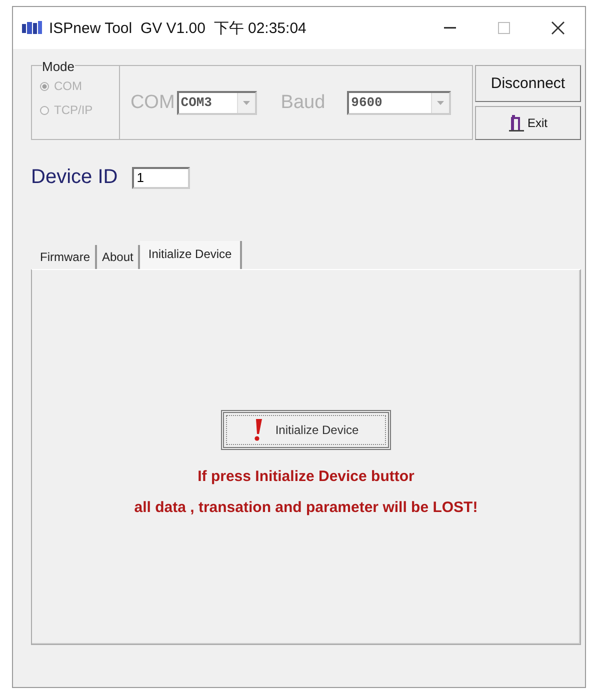 Image resolution: width=593 pixels, height=693 pixels. Describe the element at coordinates (258, 430) in the screenshot. I see `exclamation-icon` at that location.